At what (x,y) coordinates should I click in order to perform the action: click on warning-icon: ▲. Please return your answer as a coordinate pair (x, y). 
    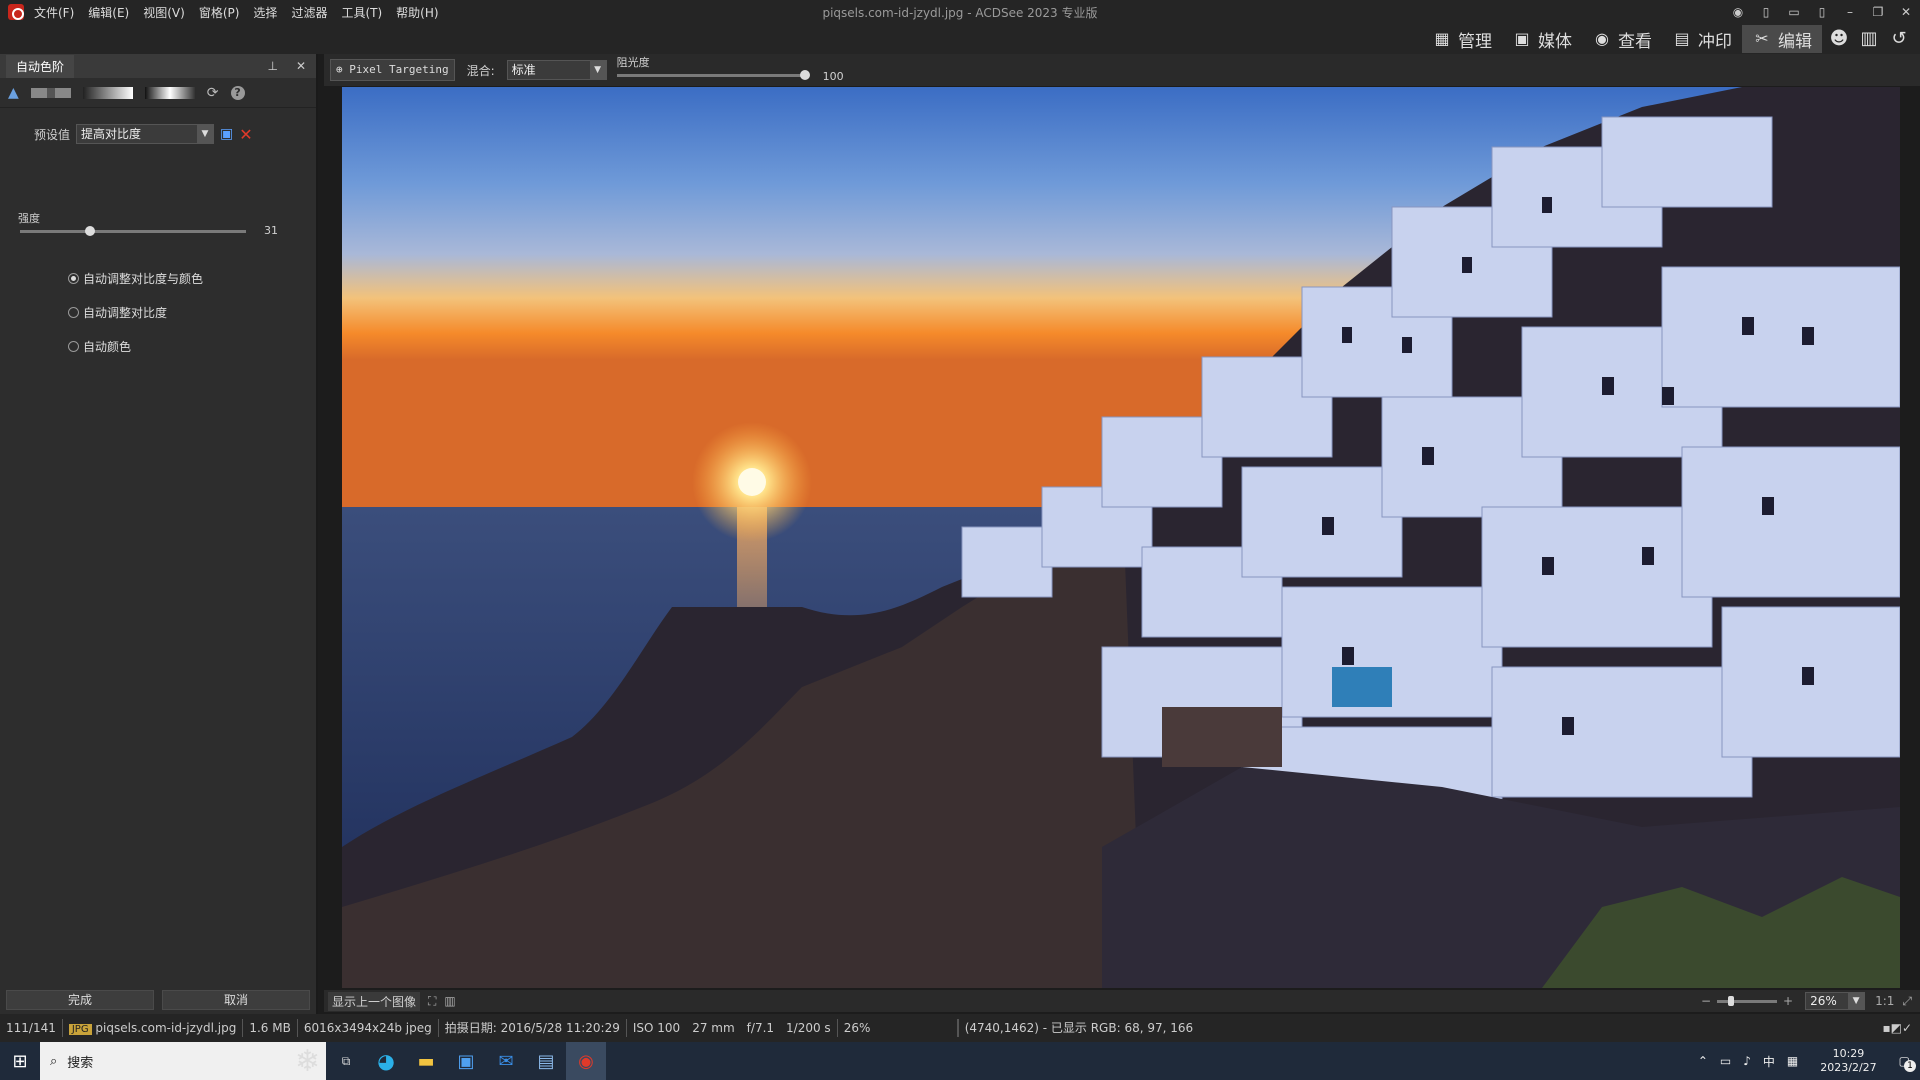
    Looking at the image, I should click on (13, 93).